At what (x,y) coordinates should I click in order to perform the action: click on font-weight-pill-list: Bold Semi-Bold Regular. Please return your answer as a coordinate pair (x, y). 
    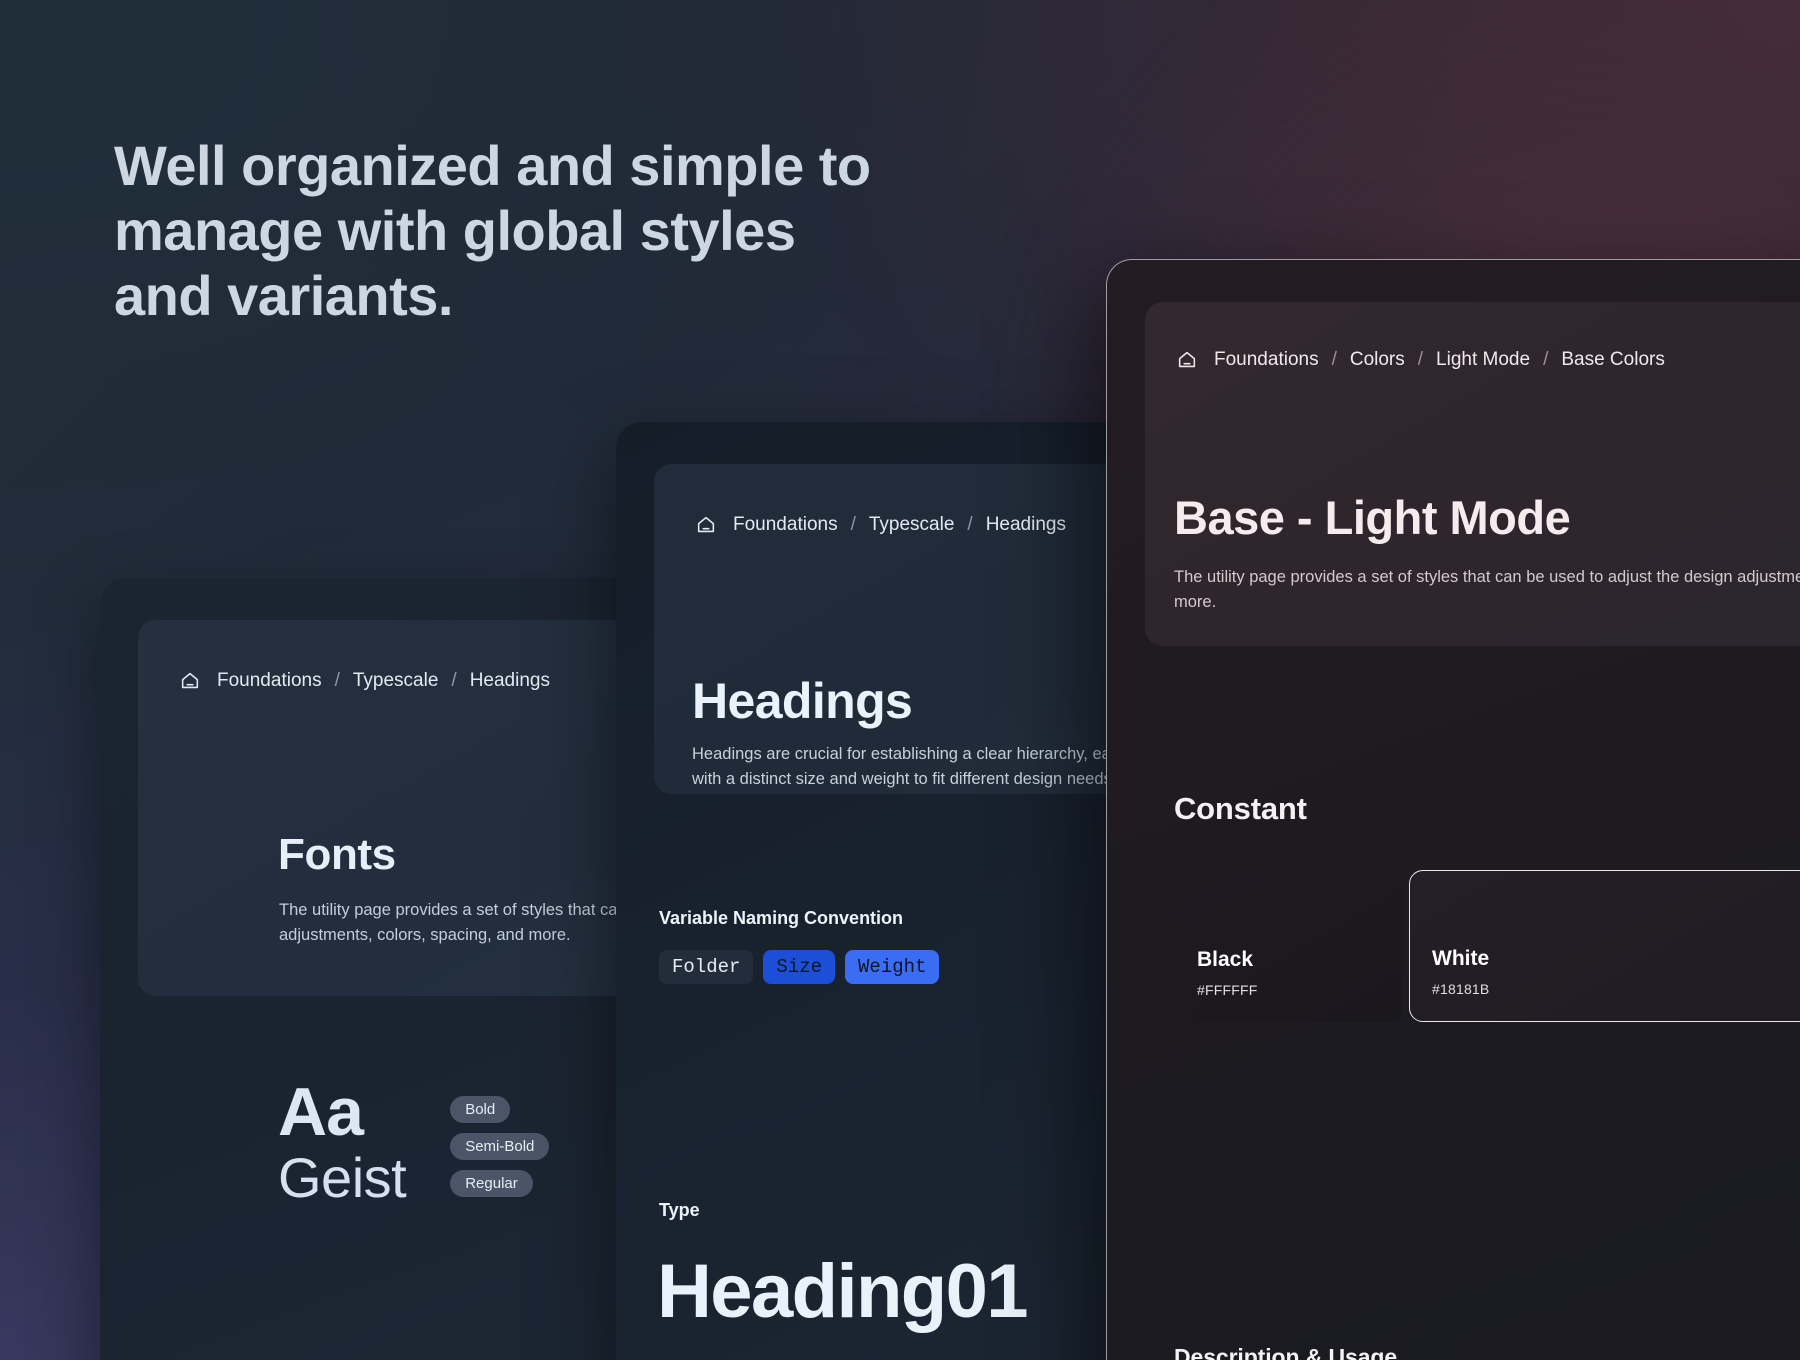
    Looking at the image, I should click on (500, 1137).